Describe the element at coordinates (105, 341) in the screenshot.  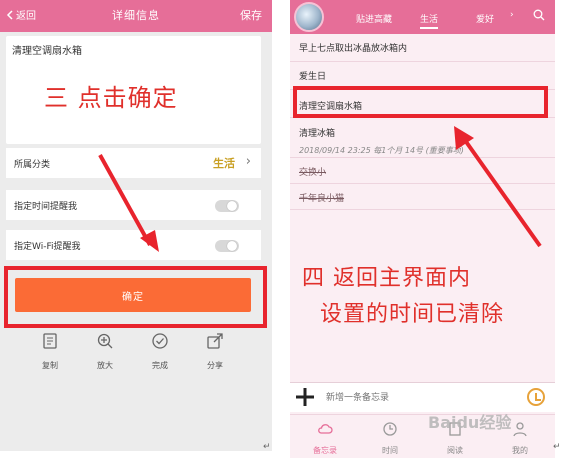
I see `zoom-in-icon` at that location.